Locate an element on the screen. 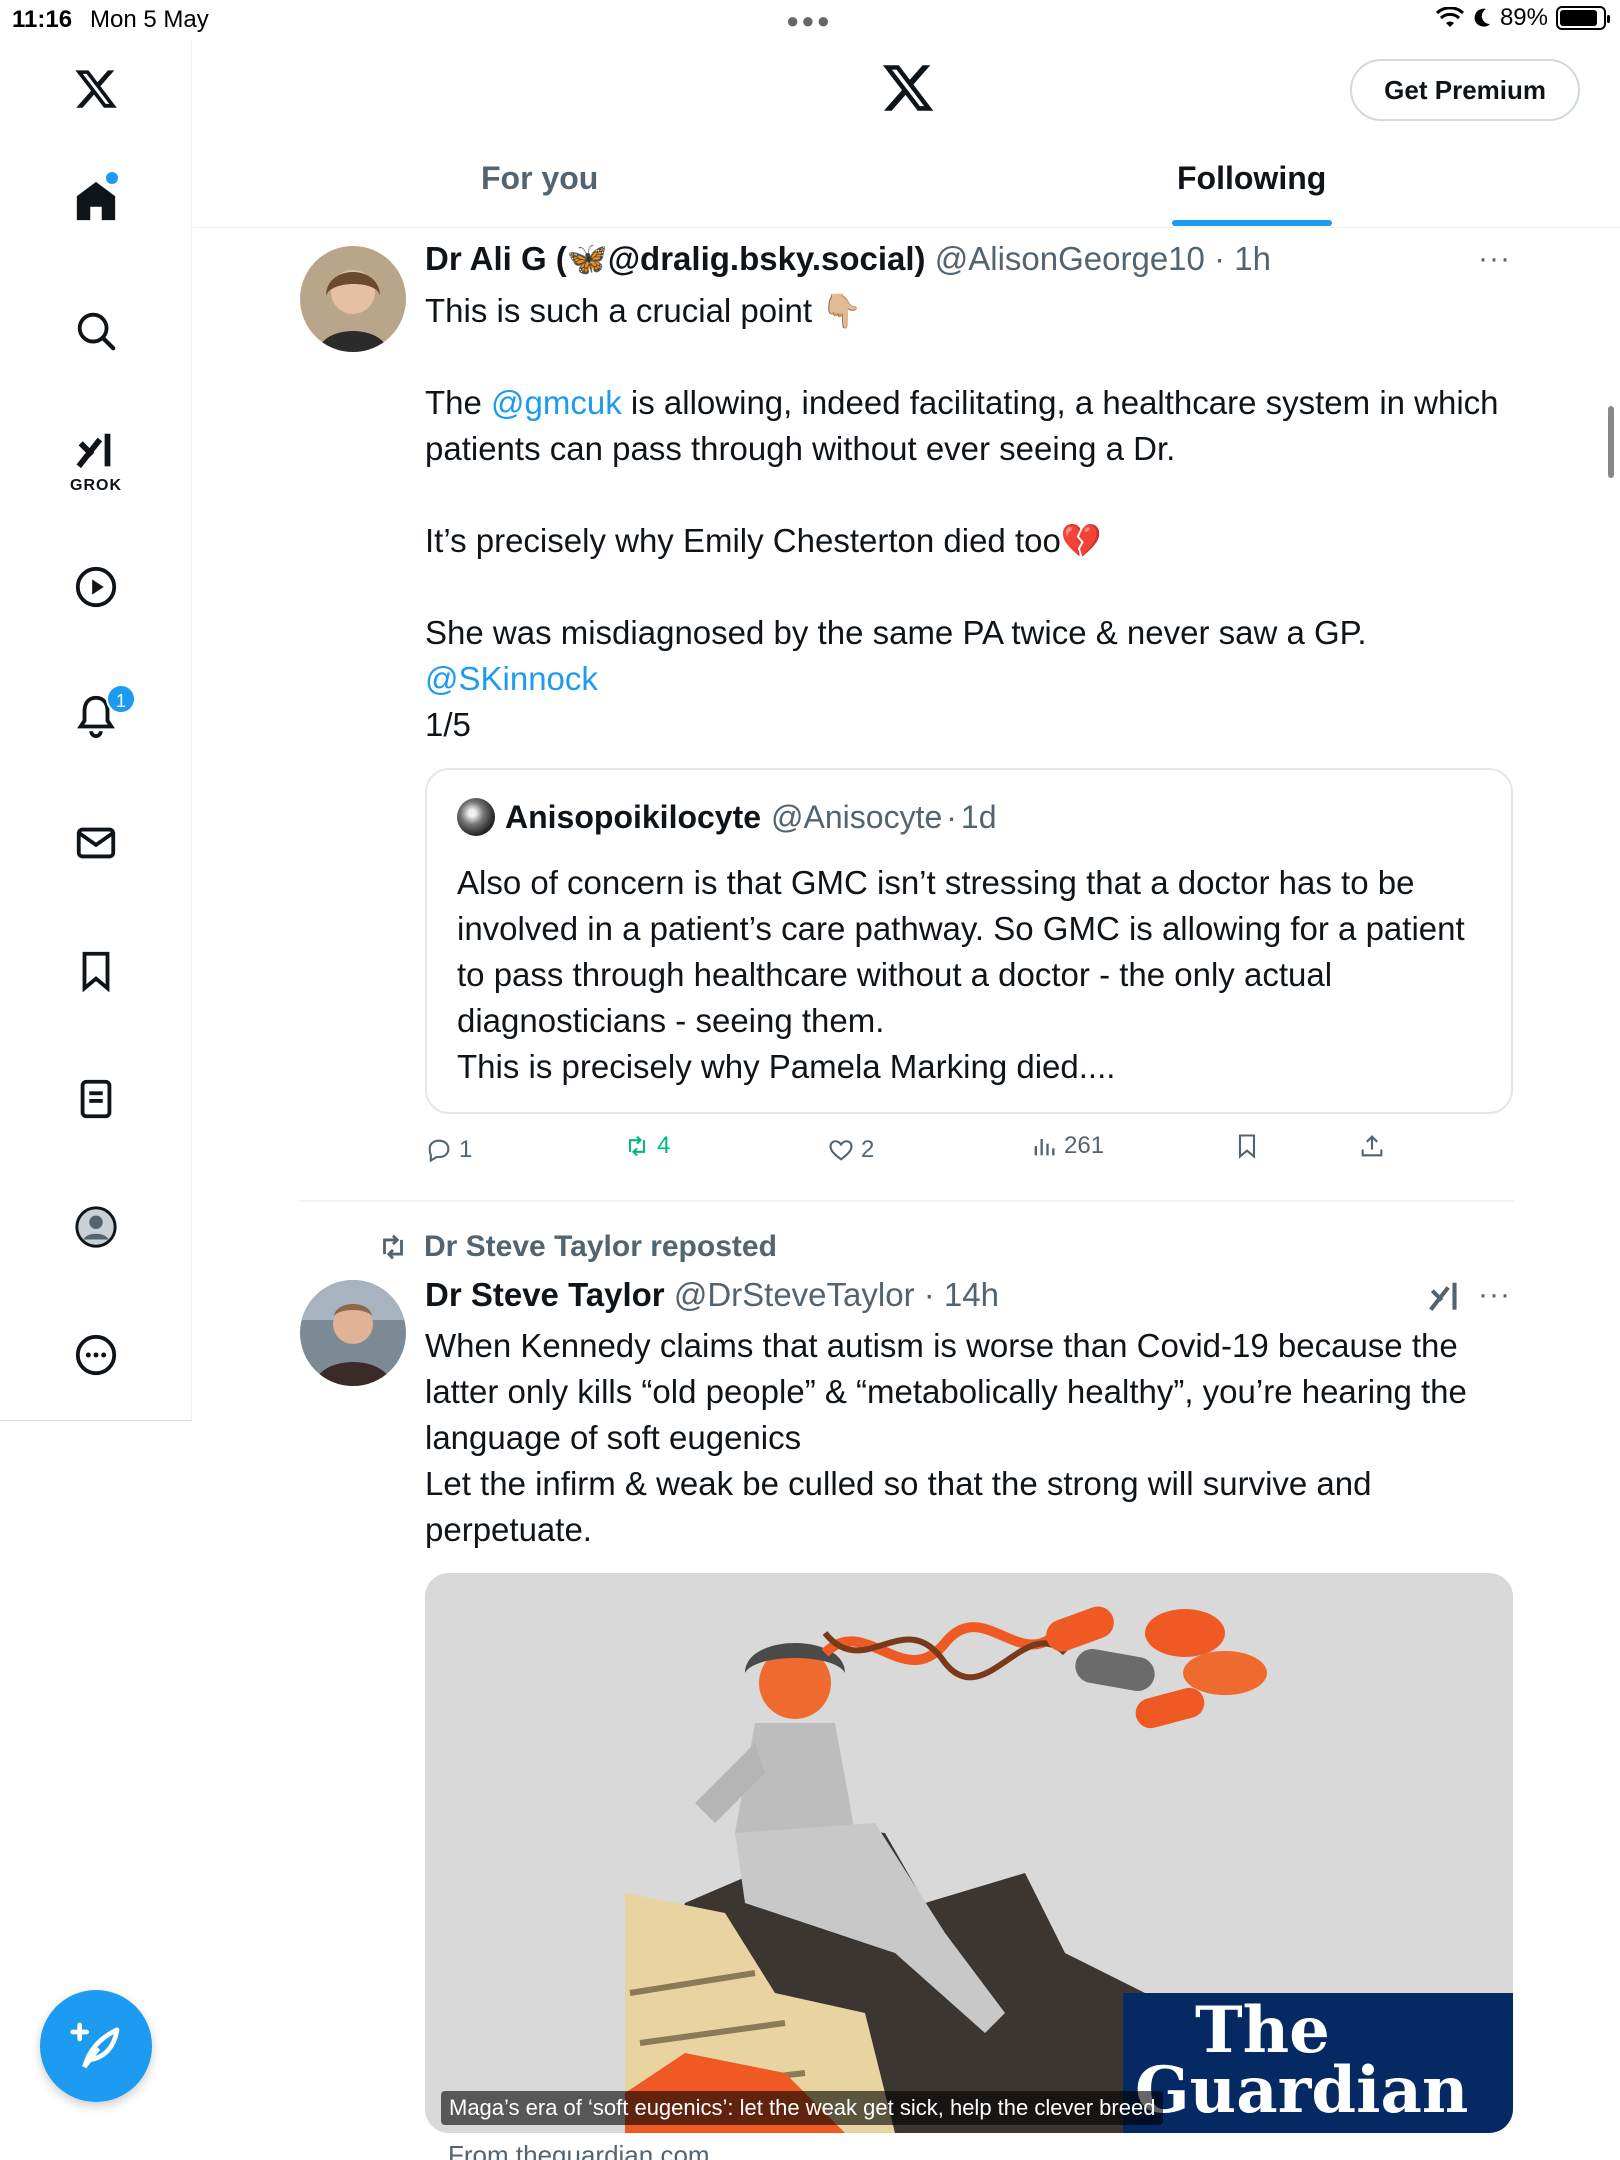 The image size is (1620, 2160). author-name-suffix: @dralig.bsky.social) is located at coordinates (767, 258).